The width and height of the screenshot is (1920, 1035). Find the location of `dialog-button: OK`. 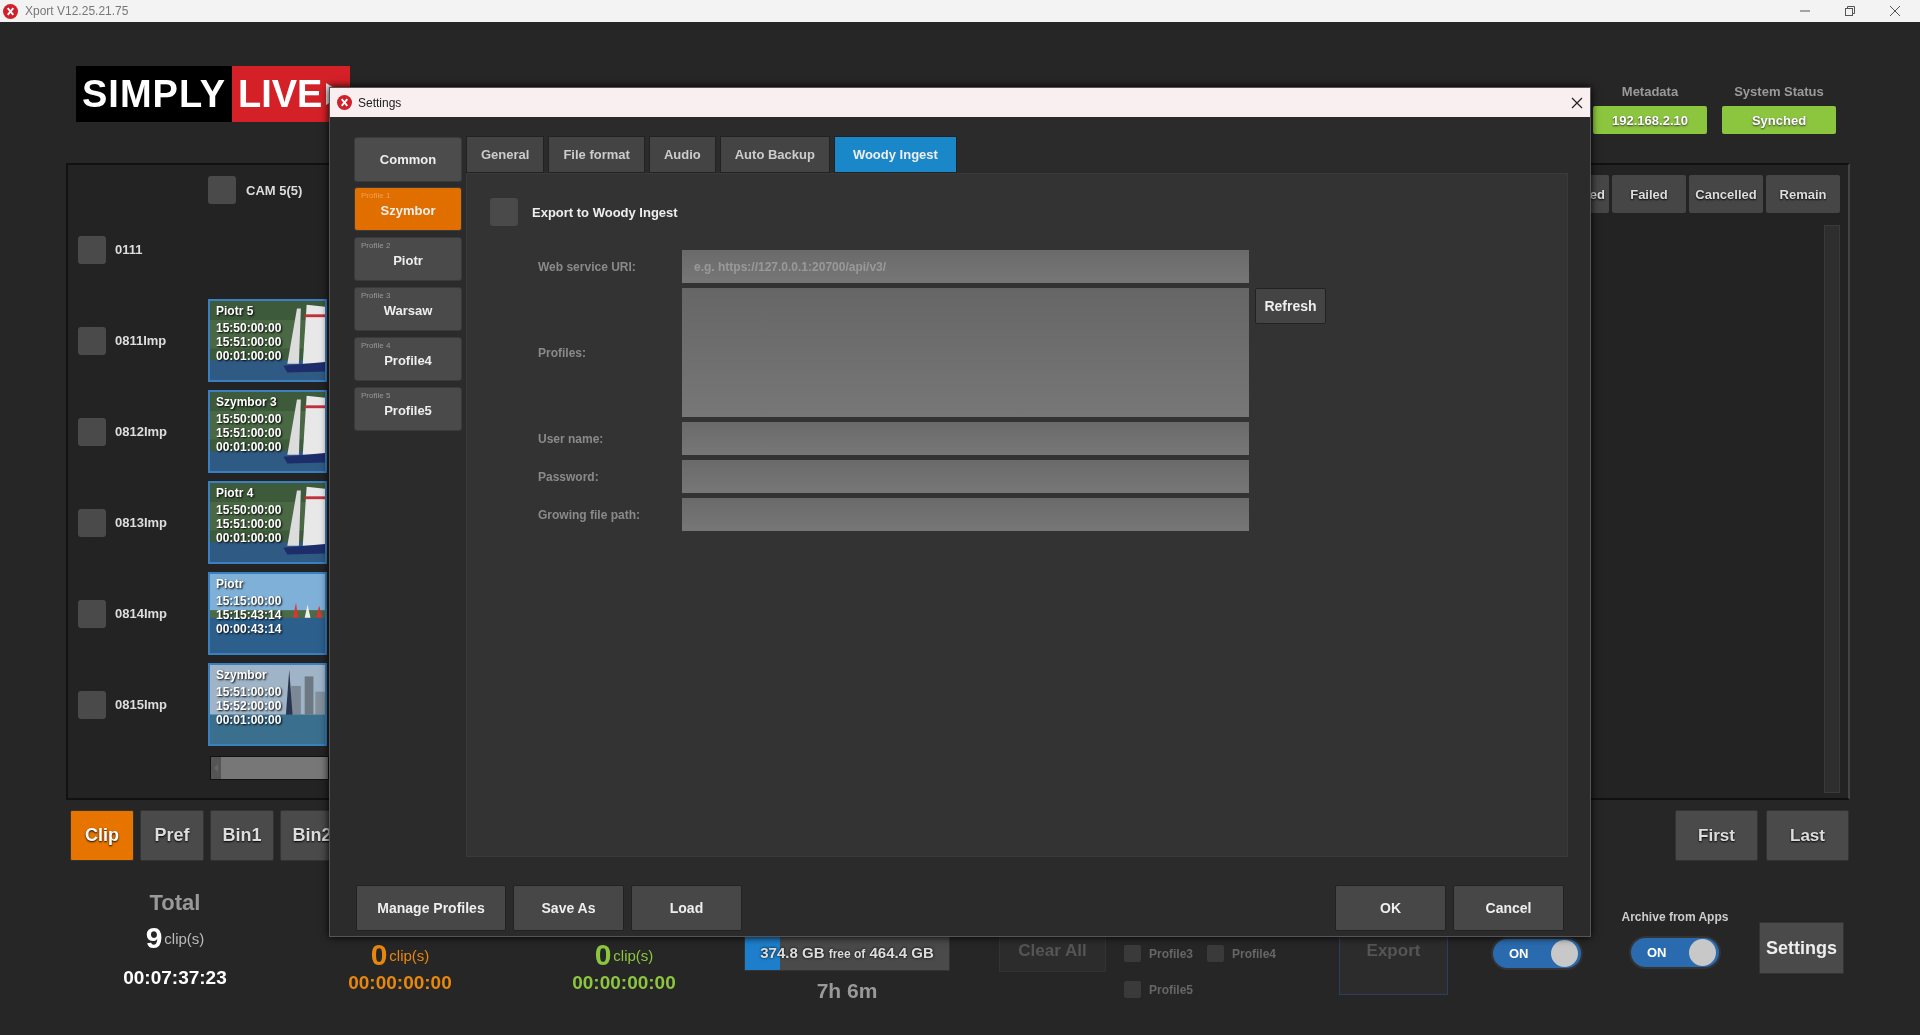

dialog-button: OK is located at coordinates (1390, 908).